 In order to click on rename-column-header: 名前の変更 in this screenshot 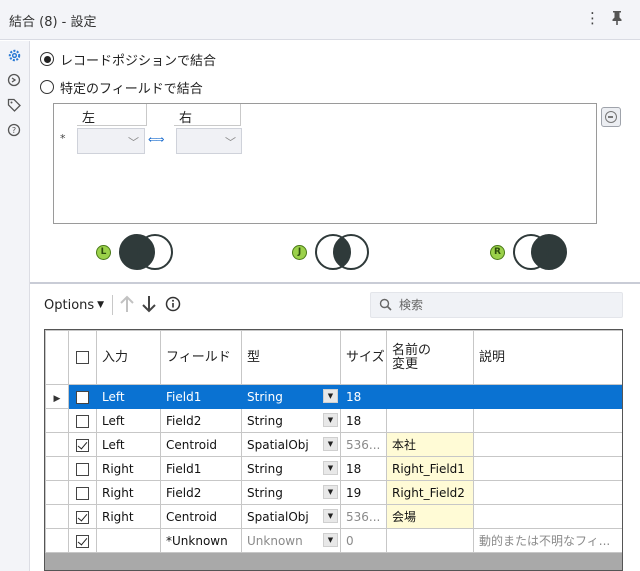, I will do `click(430, 357)`.